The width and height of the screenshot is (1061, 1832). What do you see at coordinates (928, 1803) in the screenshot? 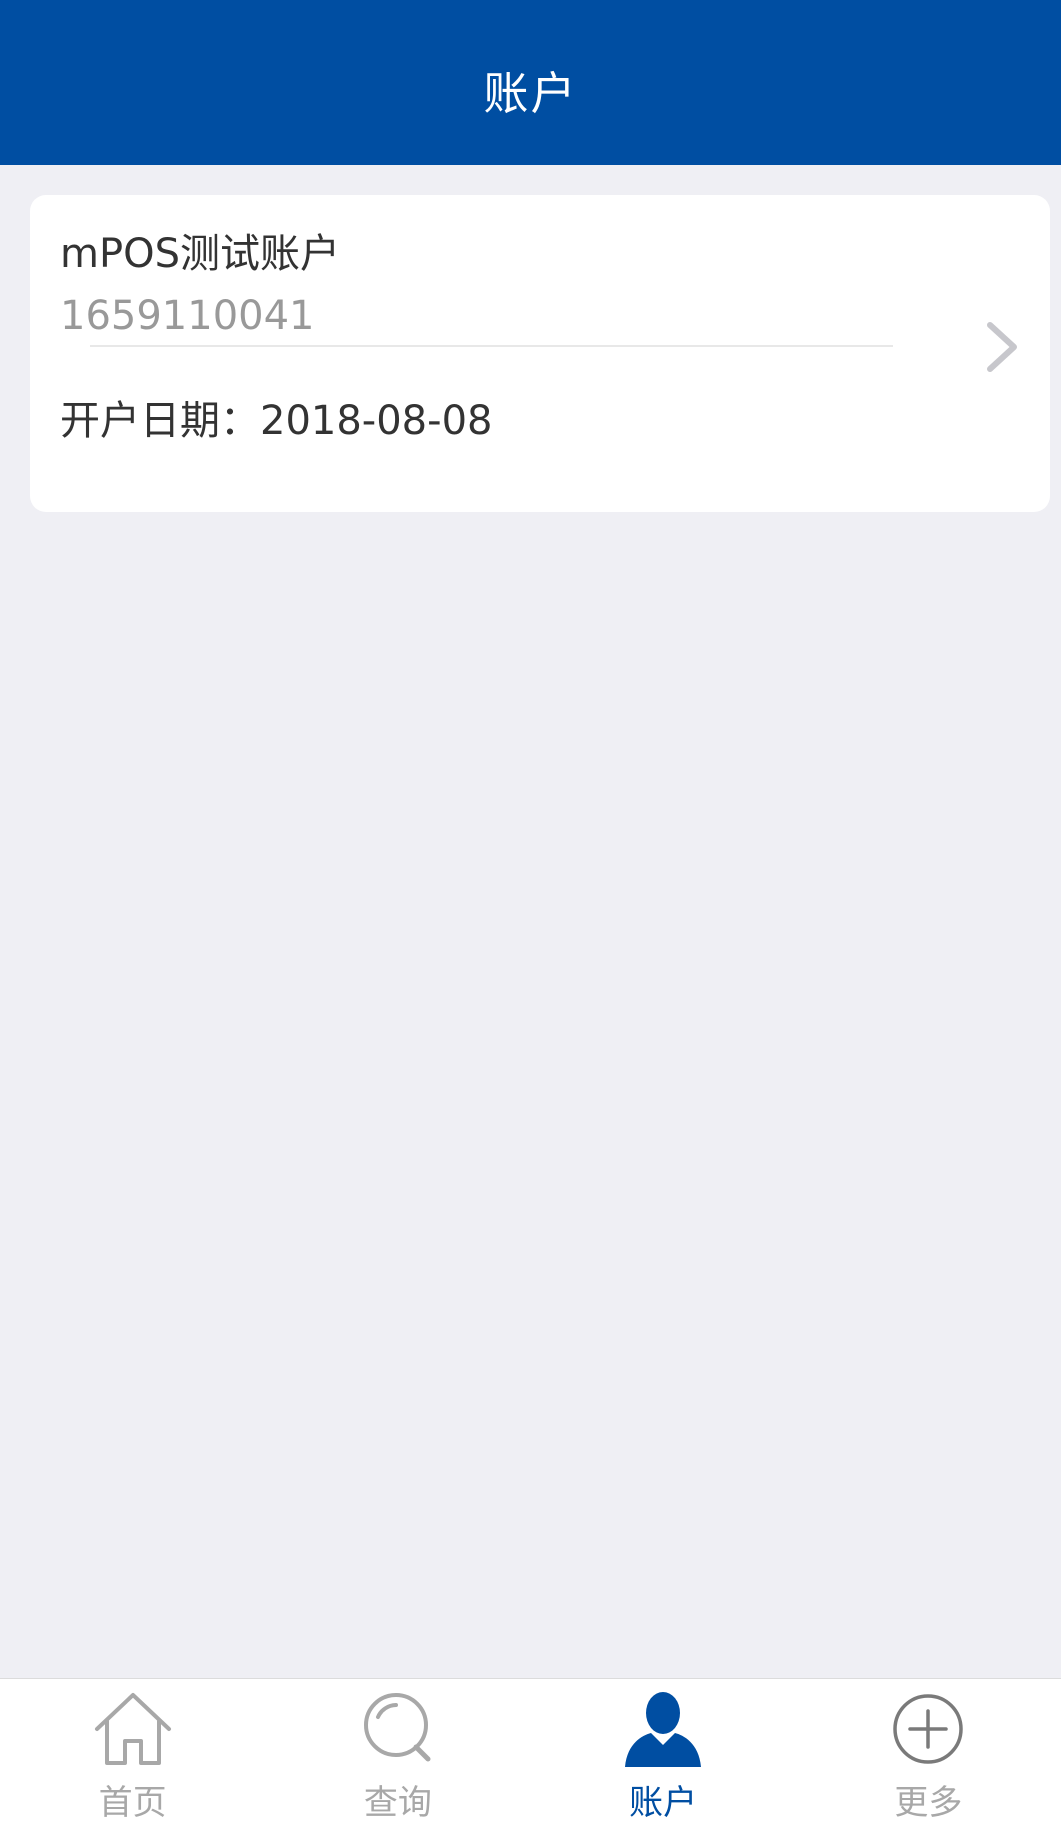
I see `tab-more-label: 更多` at bounding box center [928, 1803].